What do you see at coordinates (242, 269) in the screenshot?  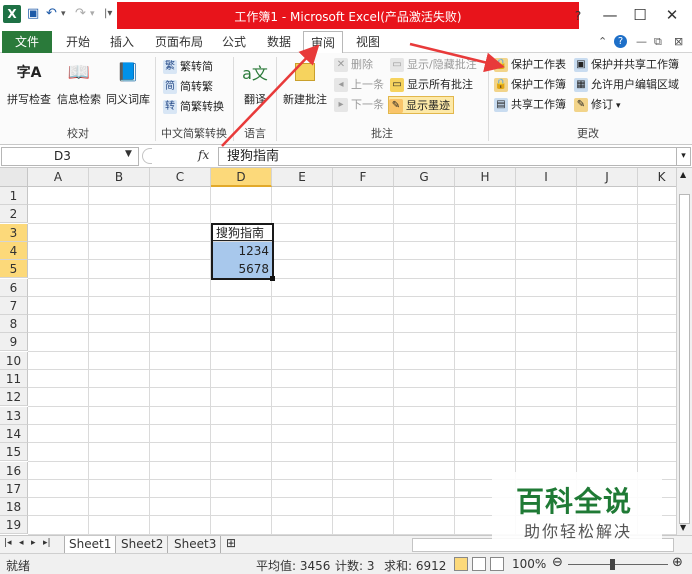 I see `cell-d5: 5678` at bounding box center [242, 269].